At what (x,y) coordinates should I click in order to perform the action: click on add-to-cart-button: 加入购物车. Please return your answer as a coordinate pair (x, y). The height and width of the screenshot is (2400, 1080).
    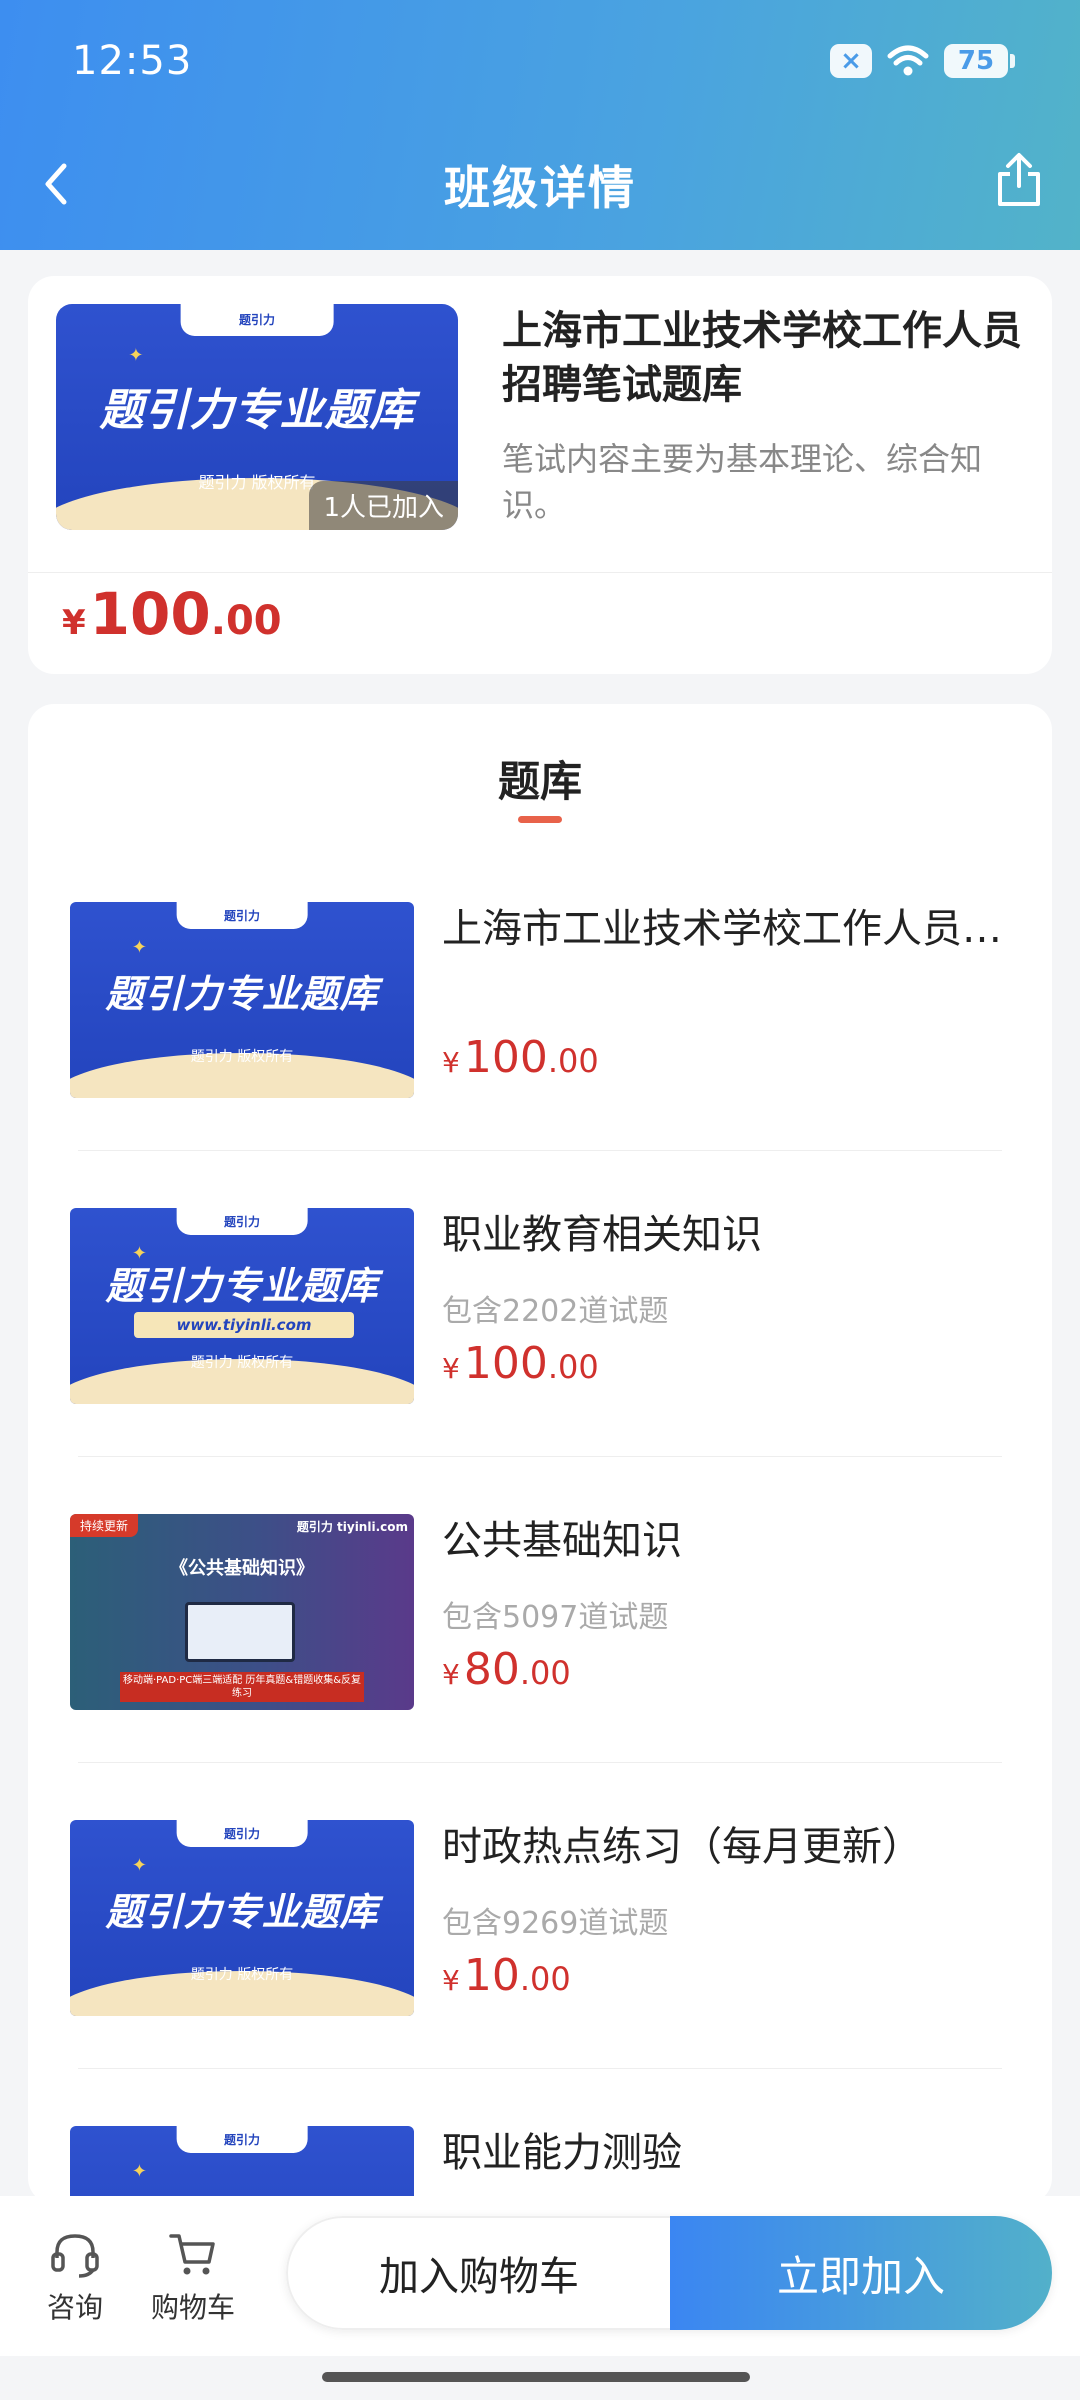
    Looking at the image, I should click on (478, 2273).